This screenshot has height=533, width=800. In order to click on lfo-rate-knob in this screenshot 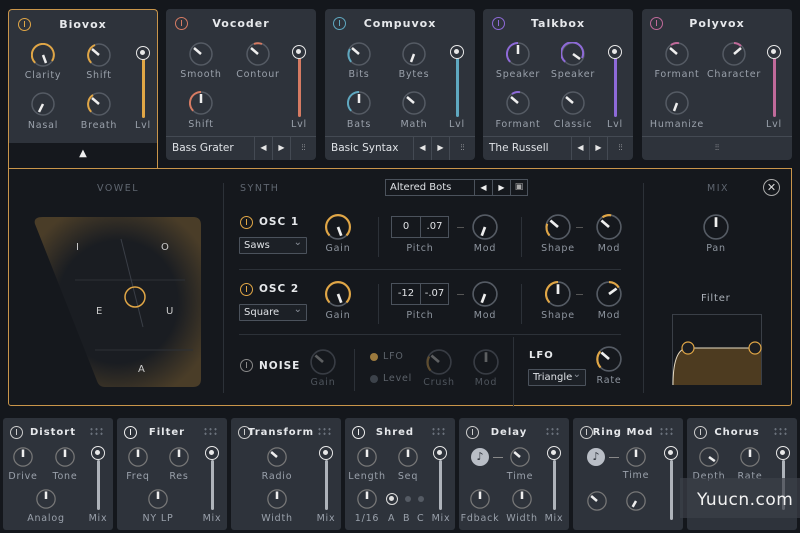, I will do `click(609, 359)`.